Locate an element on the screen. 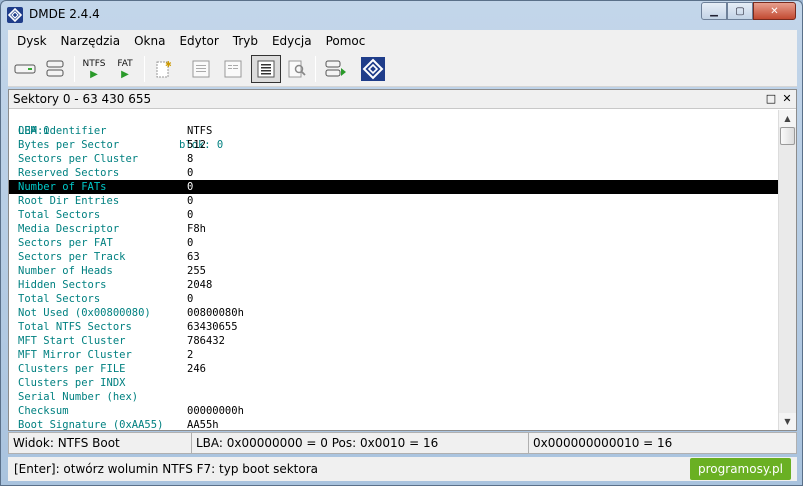 Image resolution: width=803 pixels, height=486 pixels. field-value: 2048 is located at coordinates (200, 285).